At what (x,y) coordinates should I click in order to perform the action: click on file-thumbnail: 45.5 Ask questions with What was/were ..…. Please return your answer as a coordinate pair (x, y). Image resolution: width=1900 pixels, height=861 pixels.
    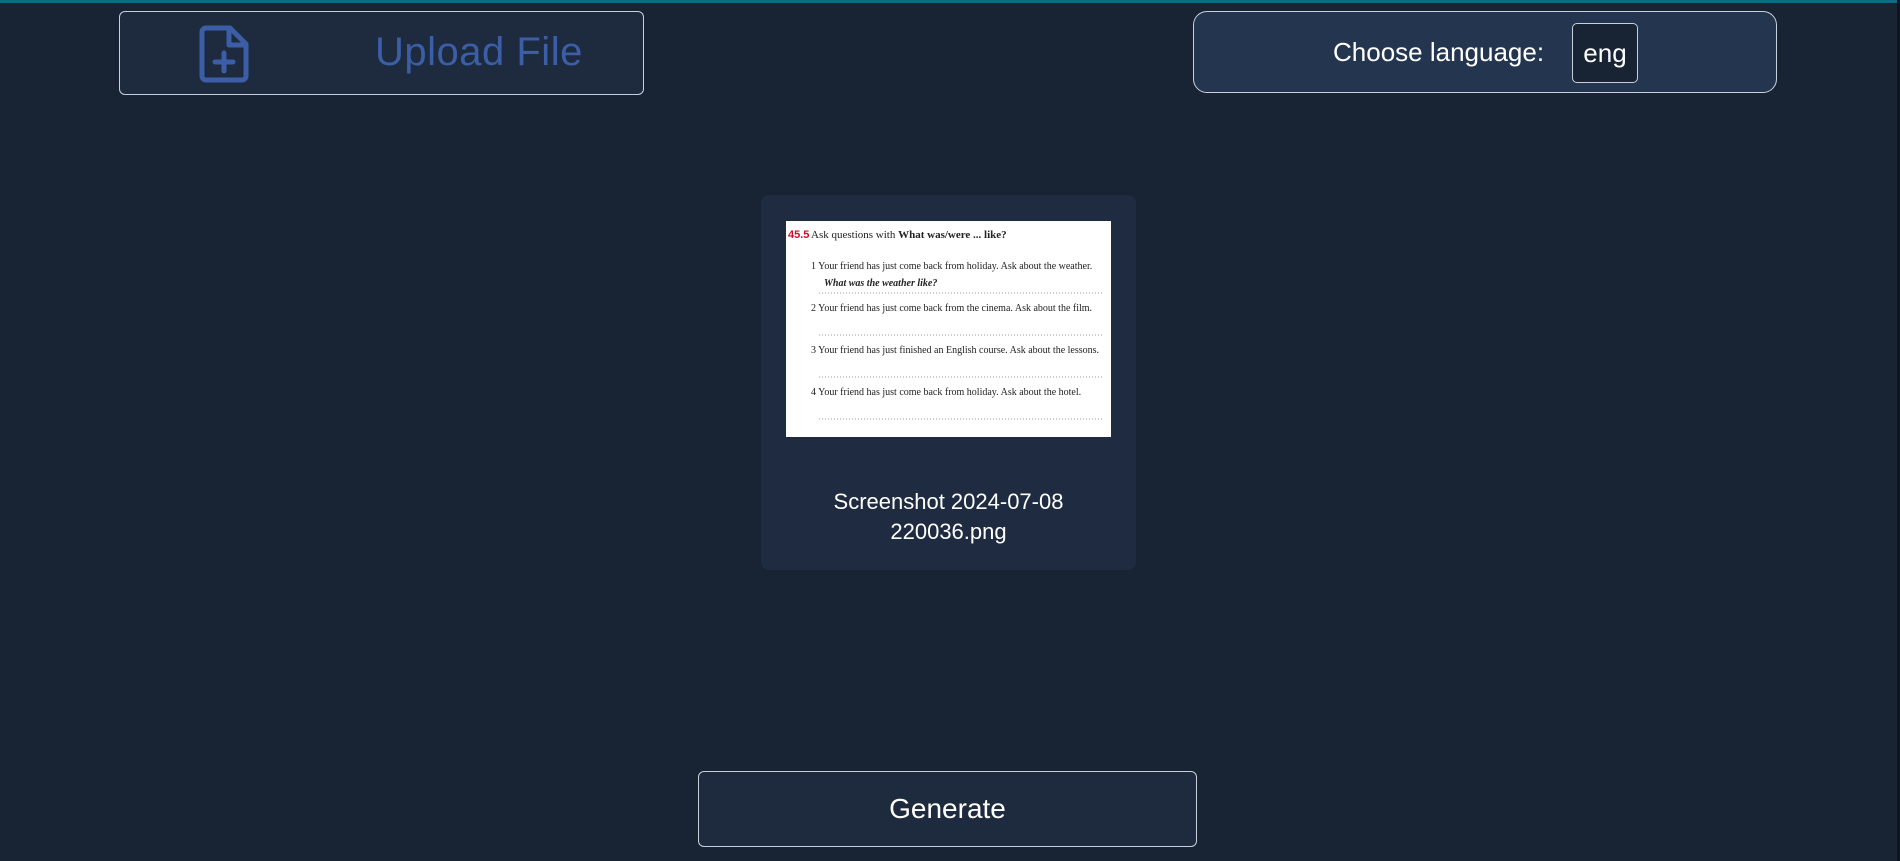
    Looking at the image, I should click on (948, 329).